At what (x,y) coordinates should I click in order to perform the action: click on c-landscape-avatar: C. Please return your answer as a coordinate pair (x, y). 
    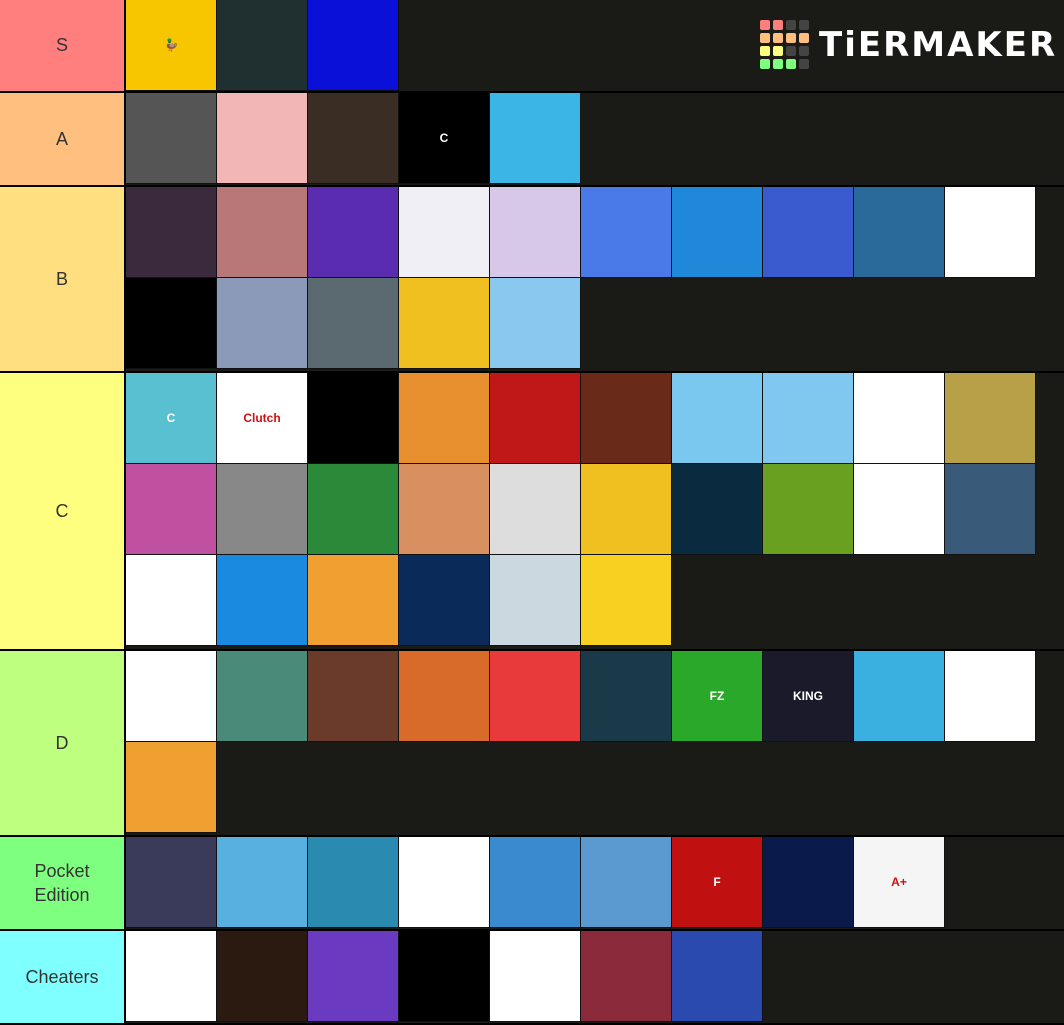
    Looking at the image, I should click on (171, 418).